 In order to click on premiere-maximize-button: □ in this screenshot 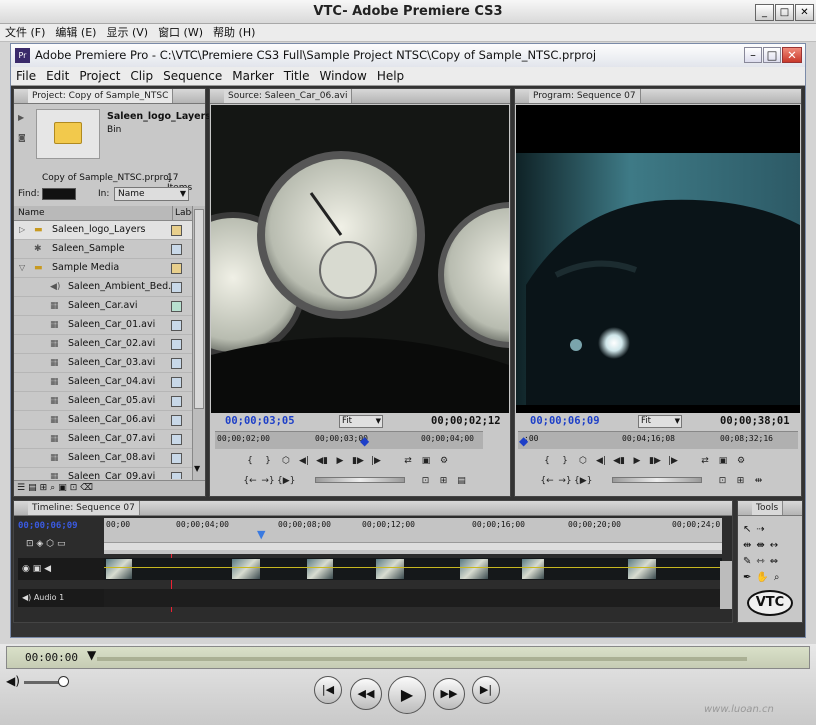, I will do `click(772, 55)`.